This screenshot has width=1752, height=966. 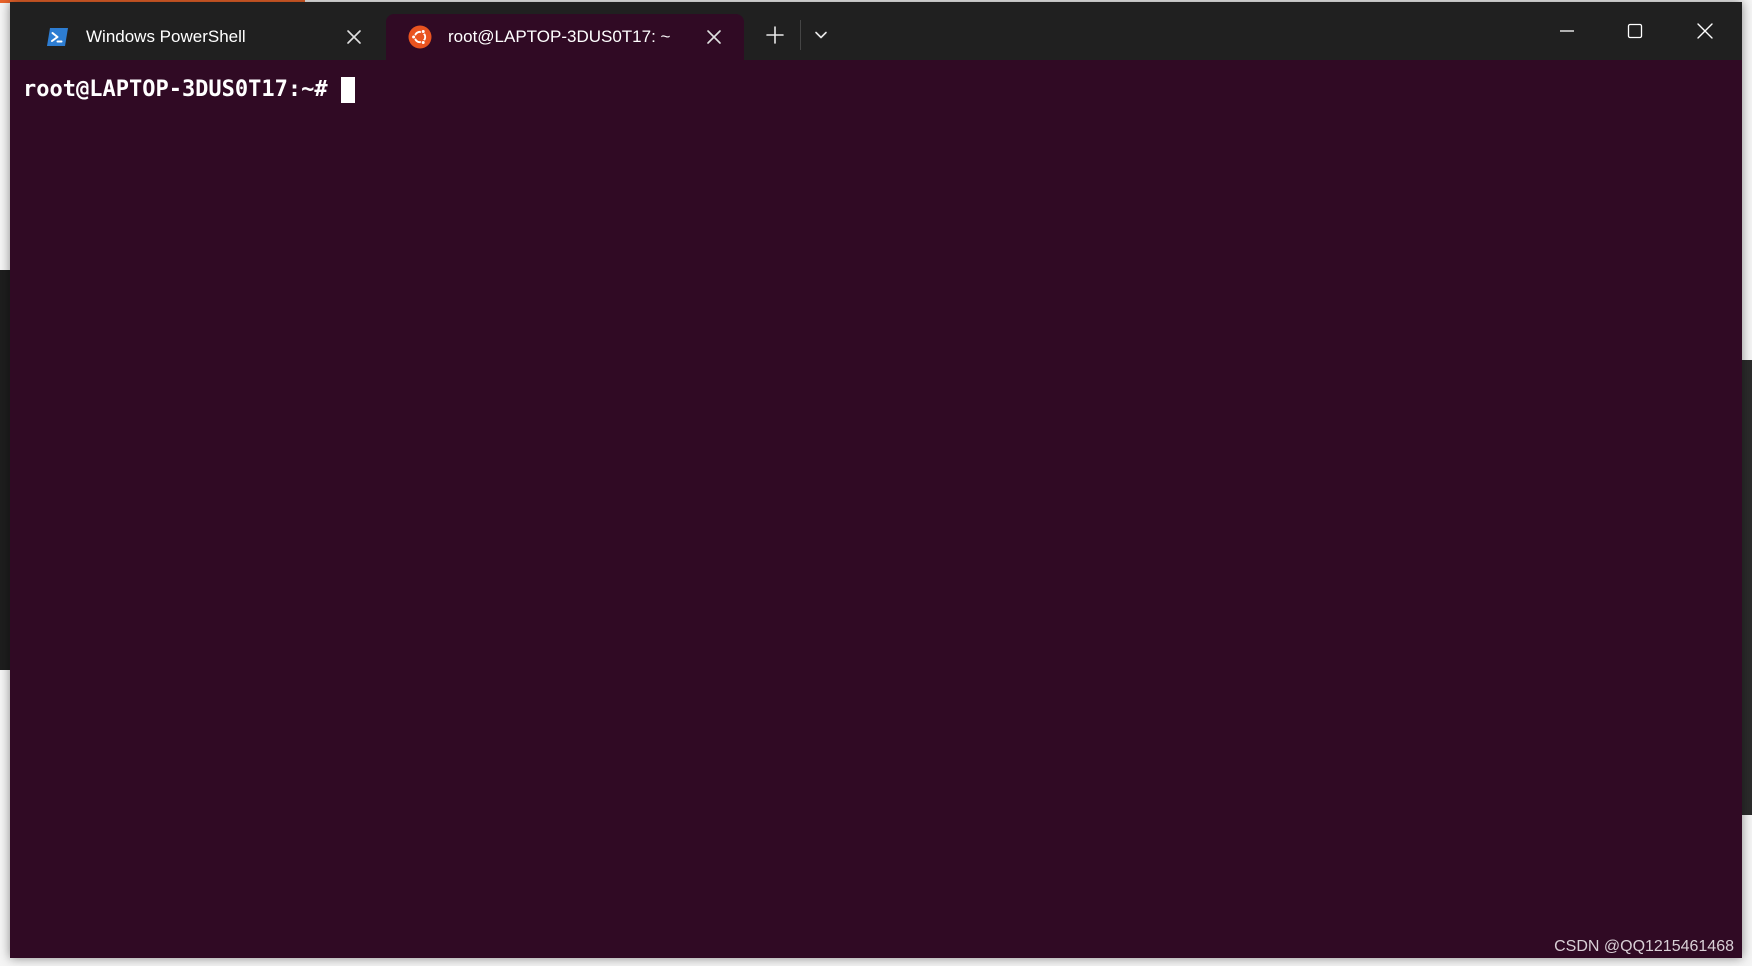 I want to click on plus-icon, so click(x=775, y=35).